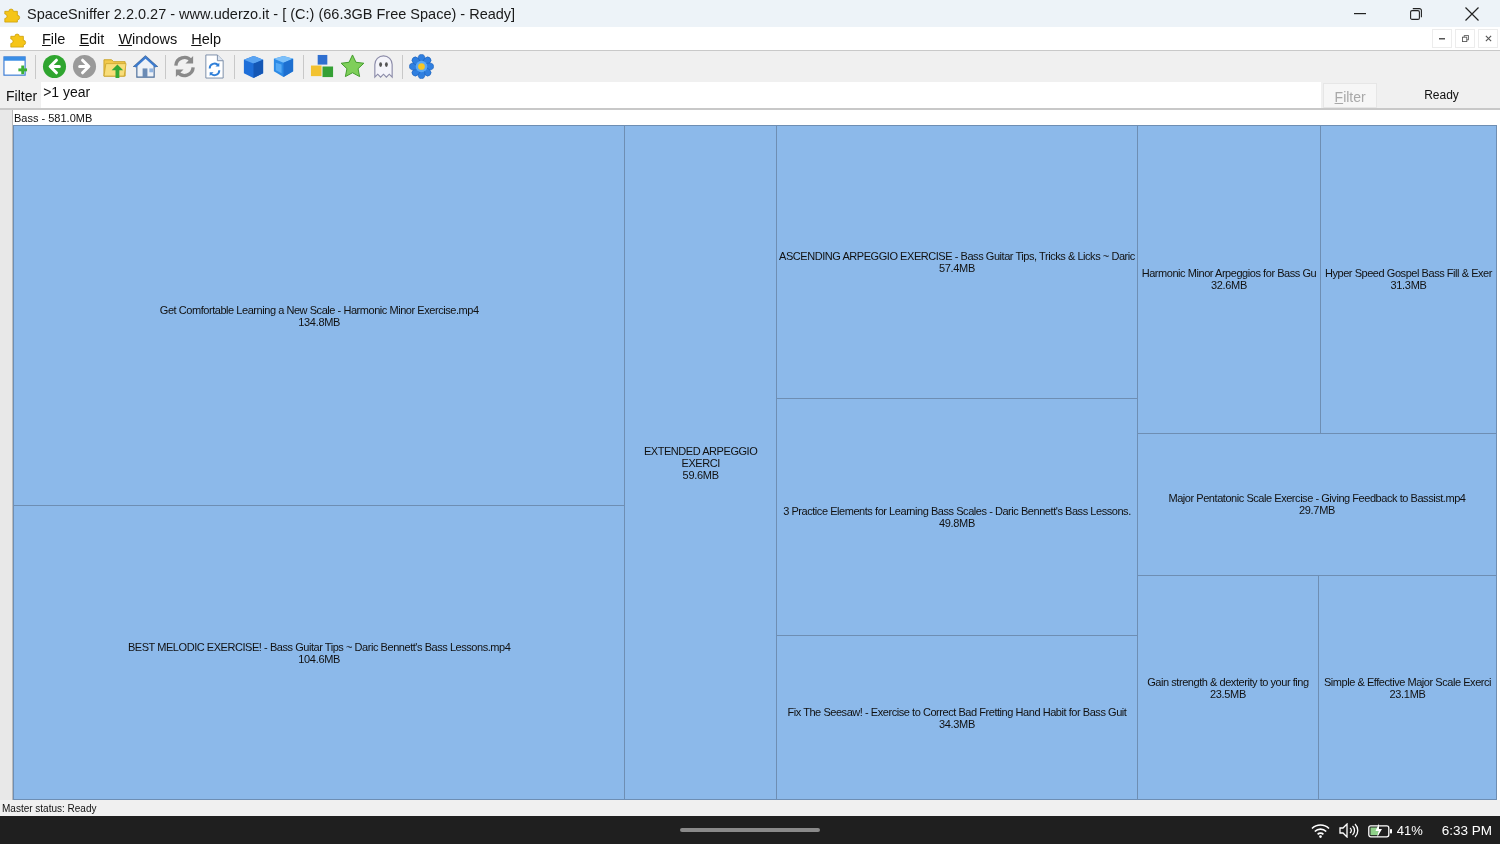 The width and height of the screenshot is (1500, 844). What do you see at coordinates (92, 38) in the screenshot?
I see `menu-item: Edit` at bounding box center [92, 38].